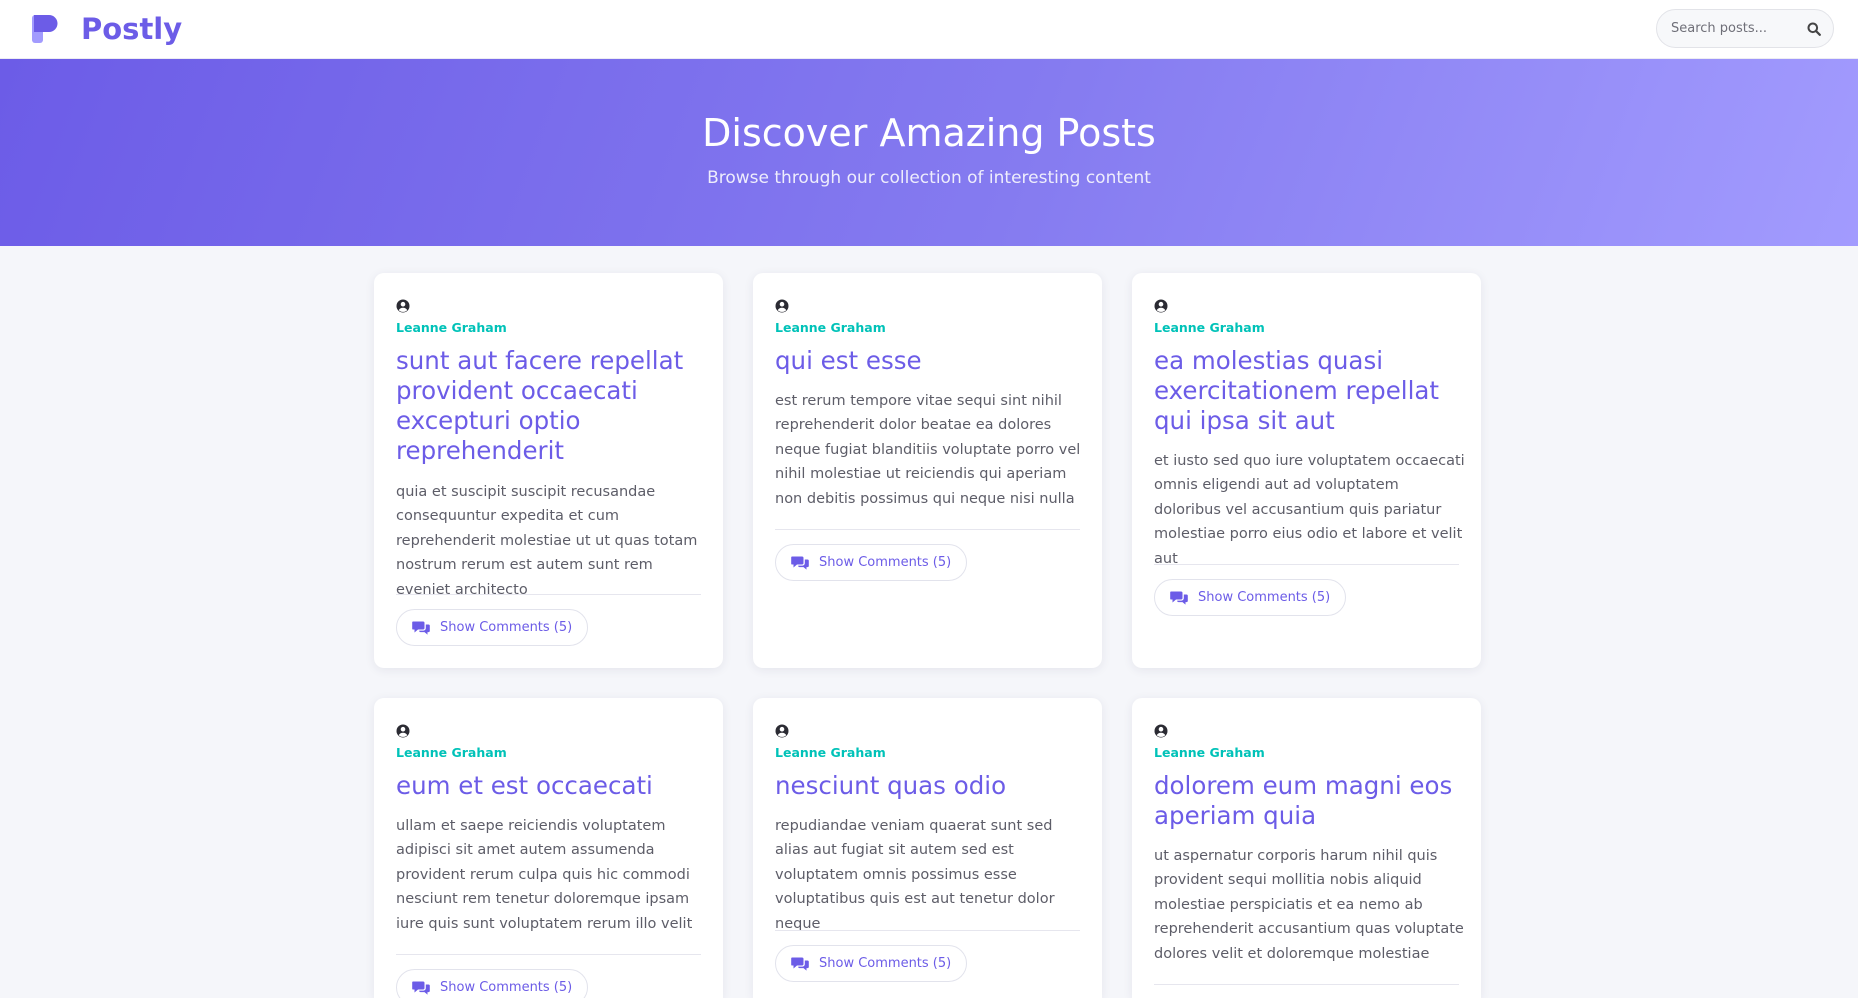 This screenshot has height=998, width=1858. I want to click on search-box, so click(1745, 28).